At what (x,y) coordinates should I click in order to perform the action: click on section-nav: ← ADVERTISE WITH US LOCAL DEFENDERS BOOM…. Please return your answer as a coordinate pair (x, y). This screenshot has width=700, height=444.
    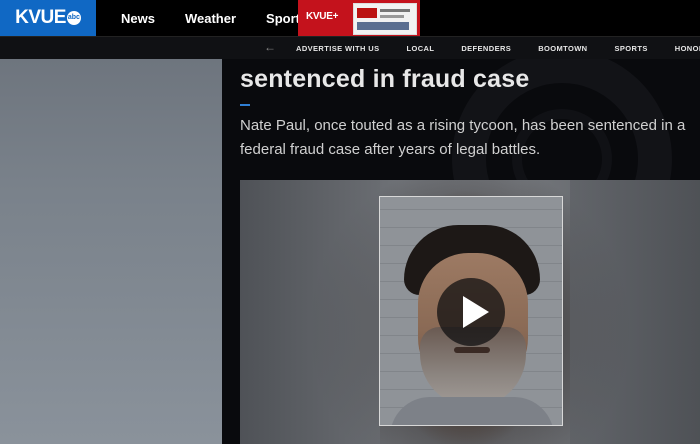
    Looking at the image, I should click on (350, 48).